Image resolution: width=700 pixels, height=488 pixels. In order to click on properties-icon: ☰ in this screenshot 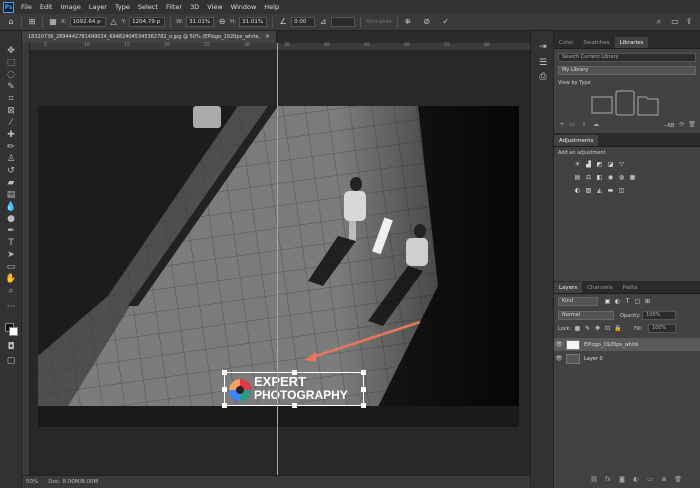, I will do `click(543, 63)`.